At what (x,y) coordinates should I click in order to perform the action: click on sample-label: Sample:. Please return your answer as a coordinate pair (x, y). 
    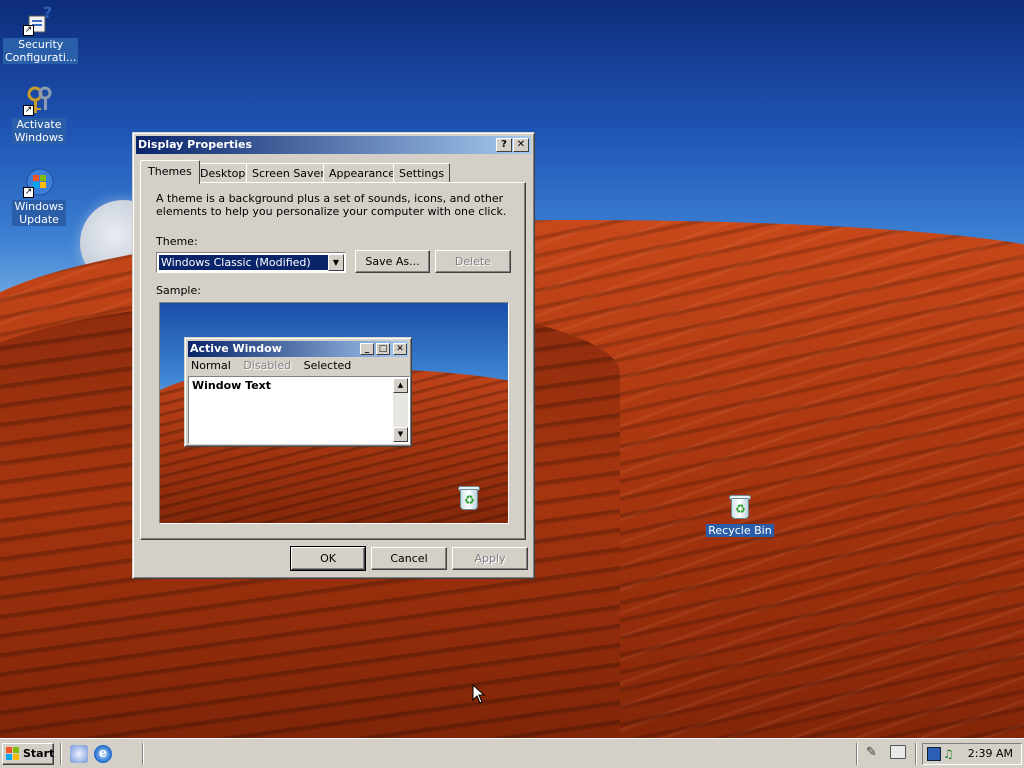
    Looking at the image, I should click on (178, 290).